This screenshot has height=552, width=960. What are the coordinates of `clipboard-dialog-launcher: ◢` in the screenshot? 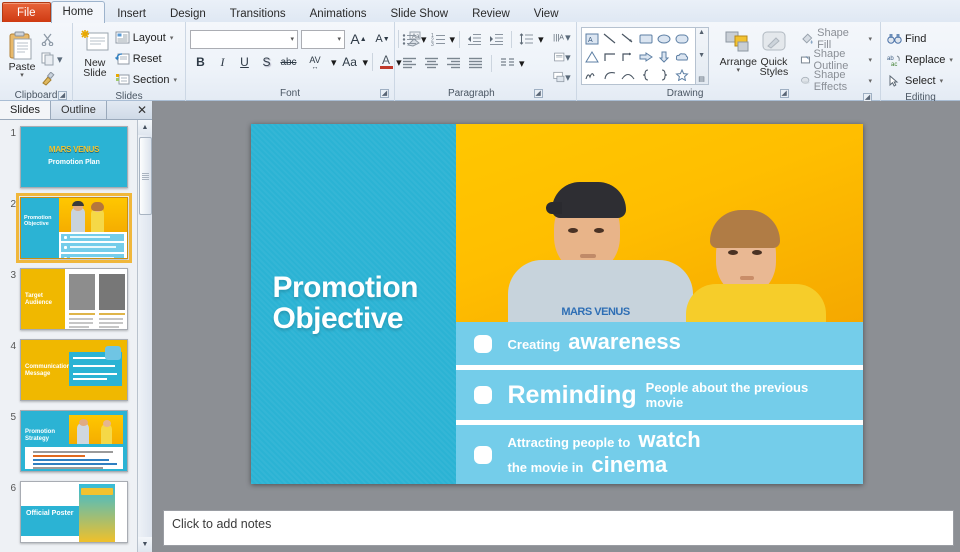 It's located at (62, 95).